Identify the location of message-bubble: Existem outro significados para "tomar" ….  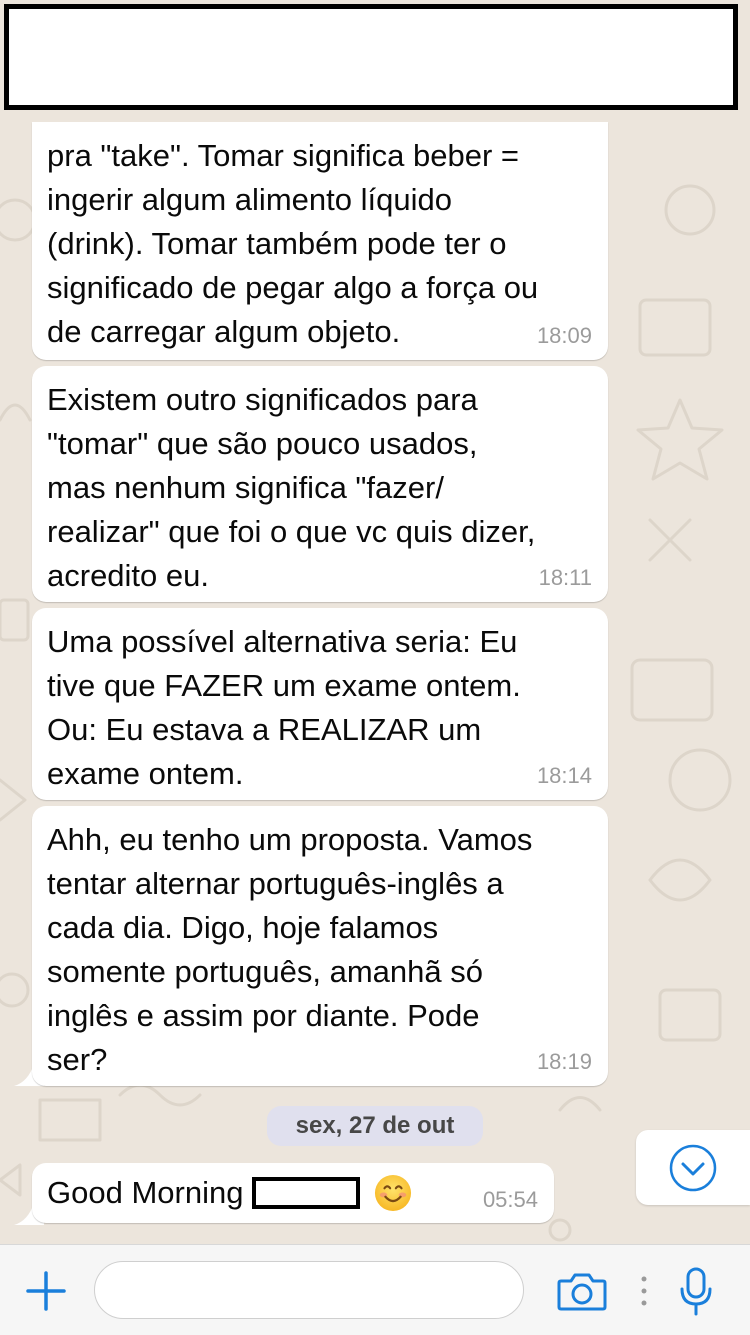
(320, 484).